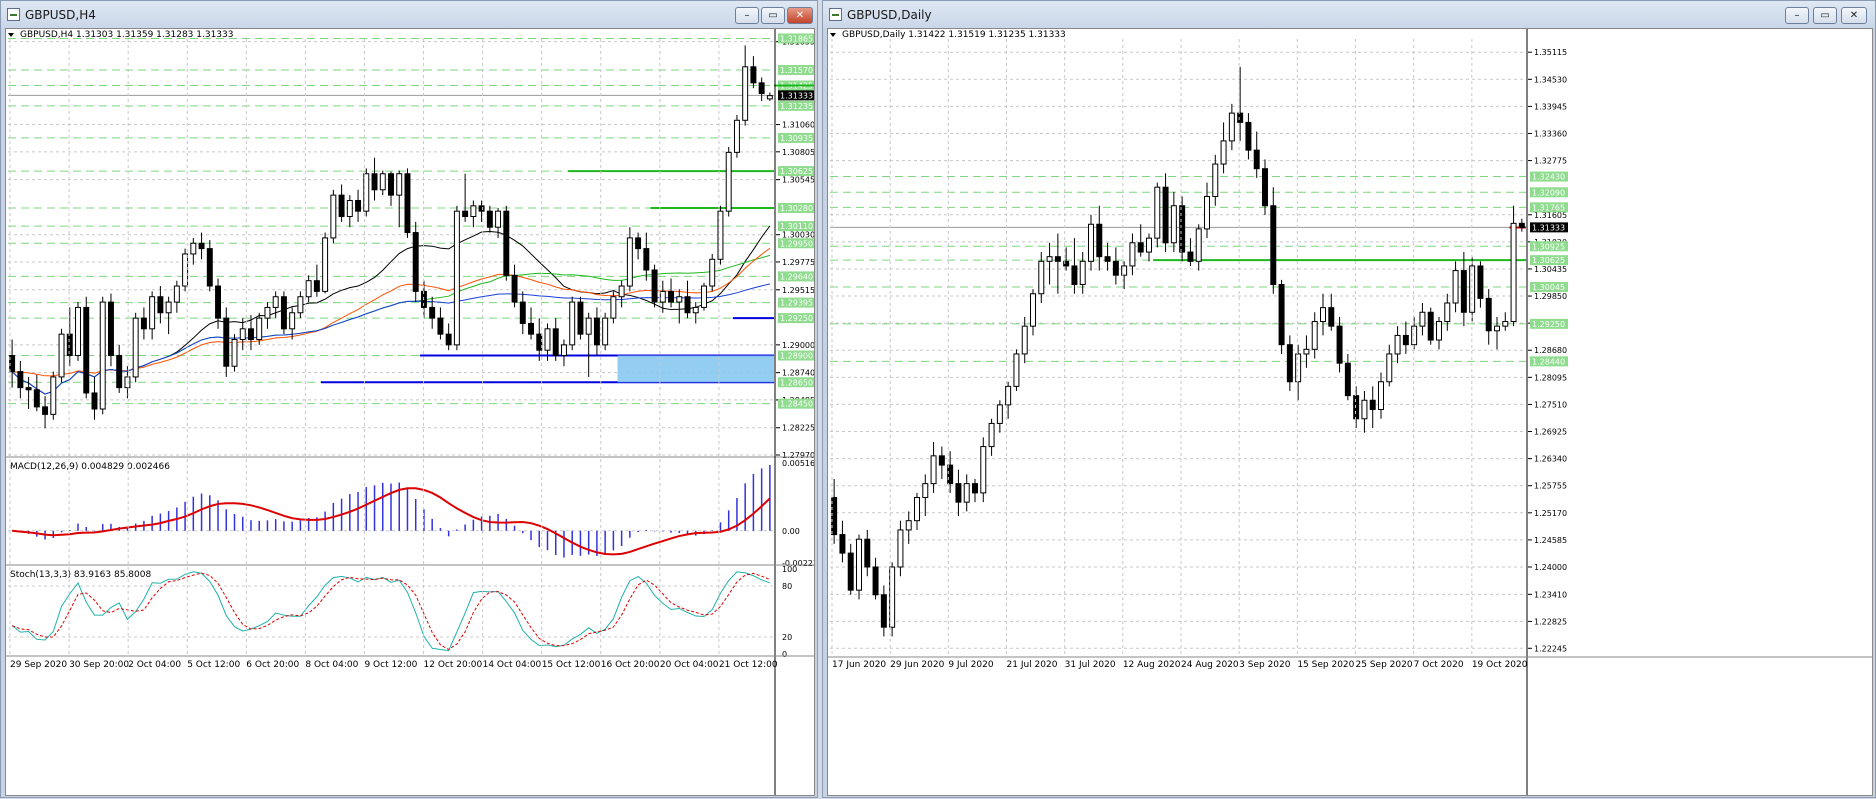 This screenshot has width=1876, height=799. I want to click on daily-level-label: 1.32090, so click(1548, 192).